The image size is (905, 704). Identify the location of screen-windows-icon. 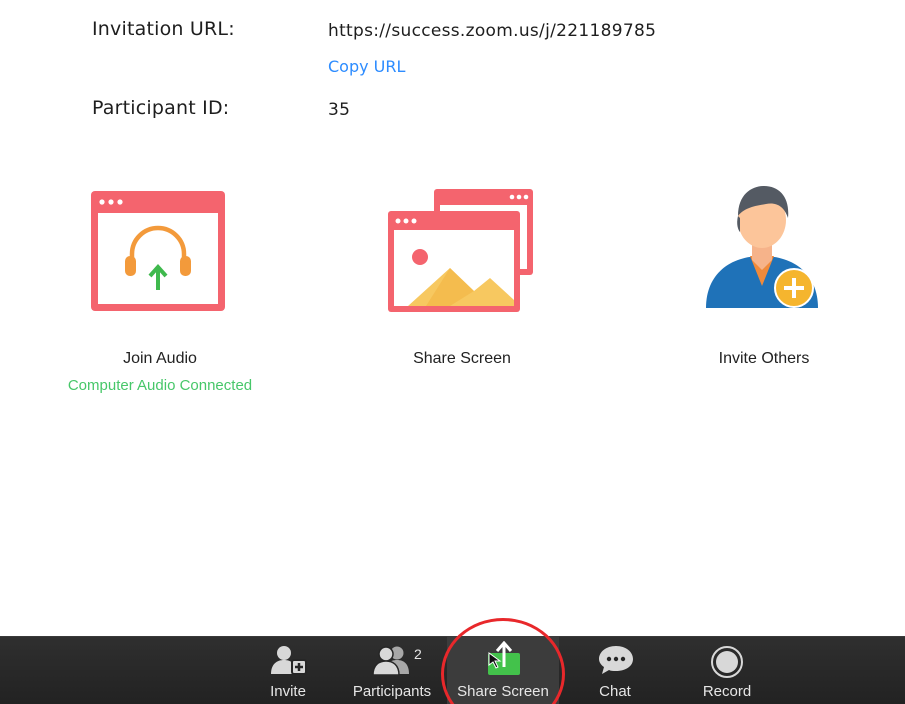
(460, 250).